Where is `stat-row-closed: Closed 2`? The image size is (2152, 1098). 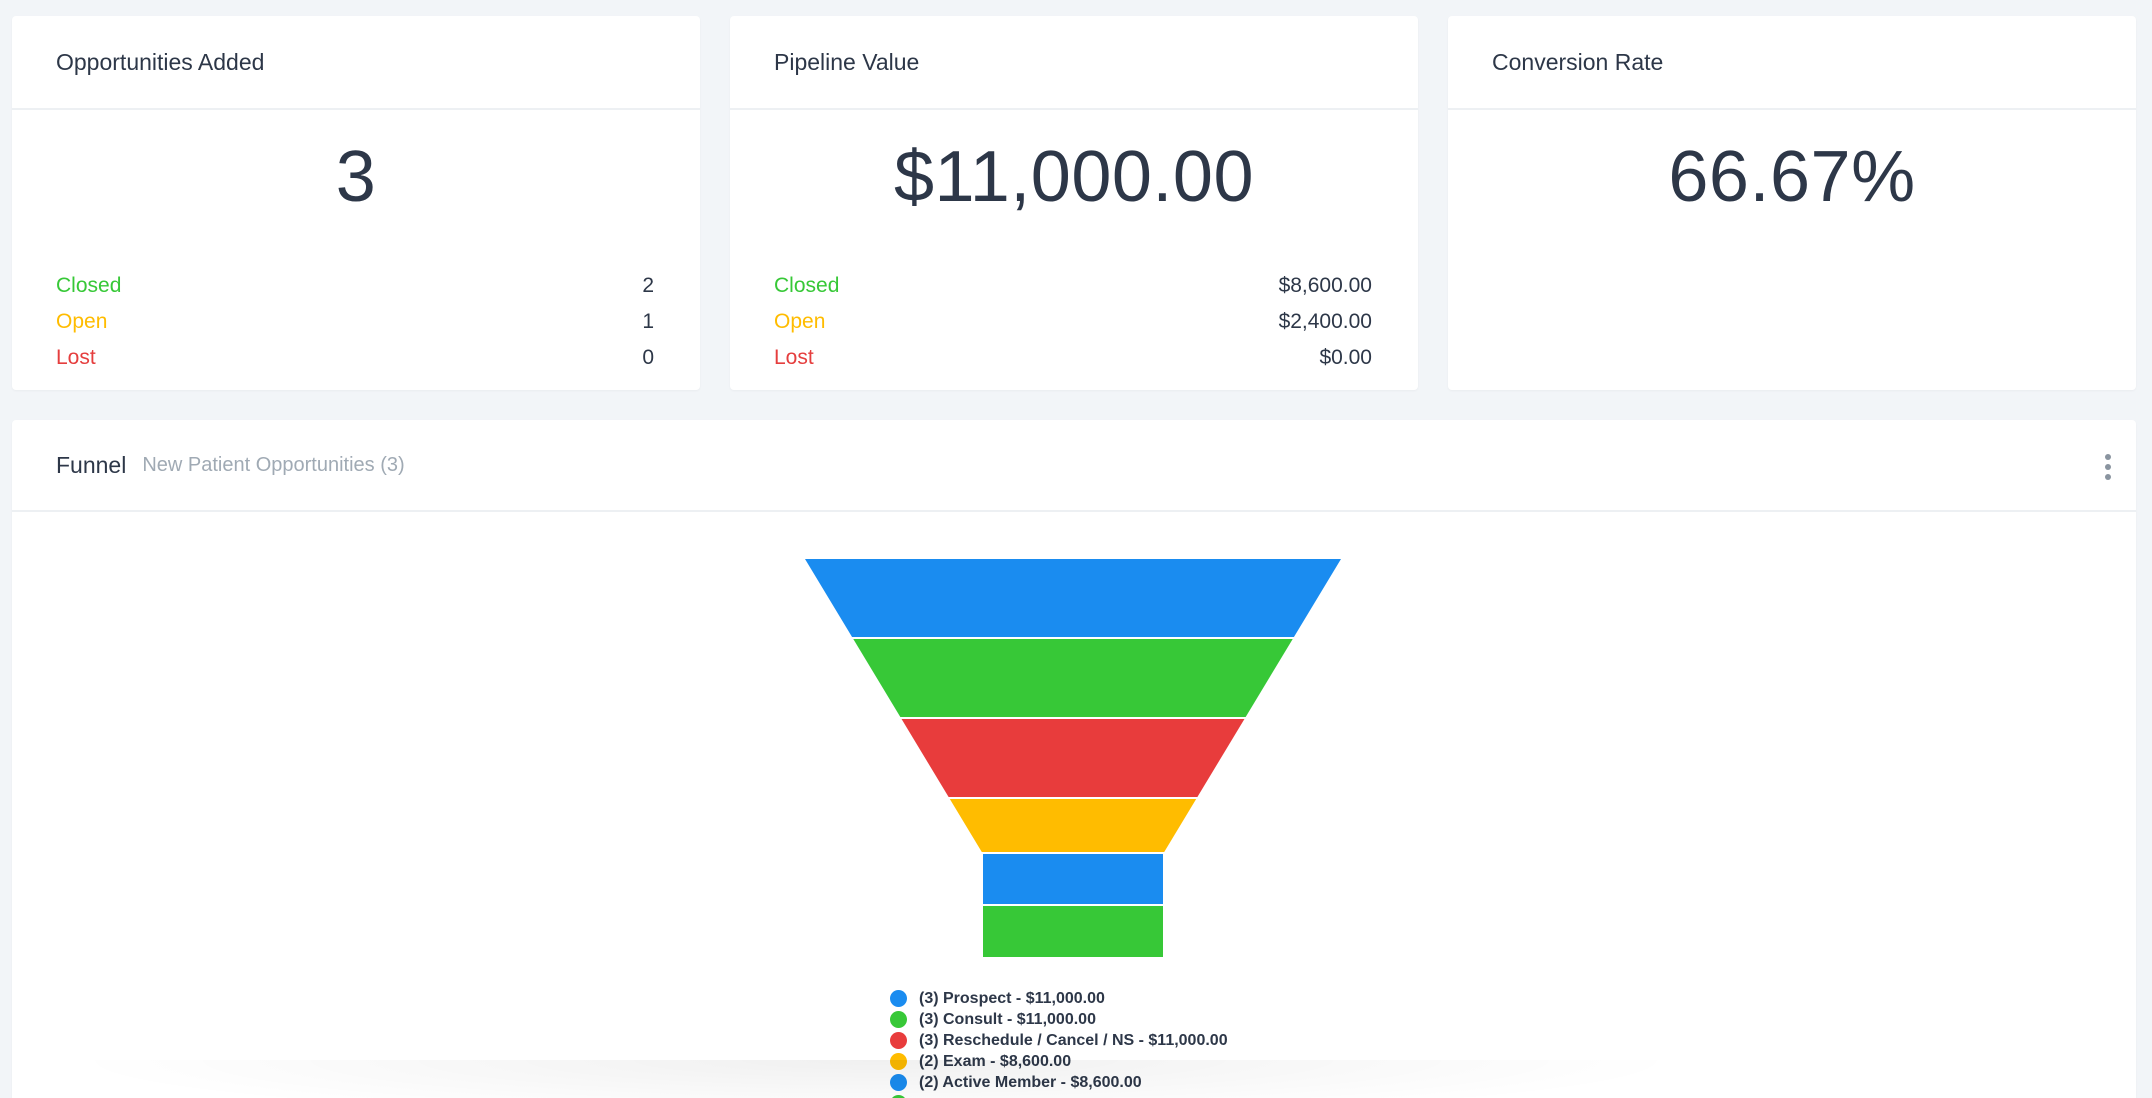 stat-row-closed: Closed 2 is located at coordinates (355, 286).